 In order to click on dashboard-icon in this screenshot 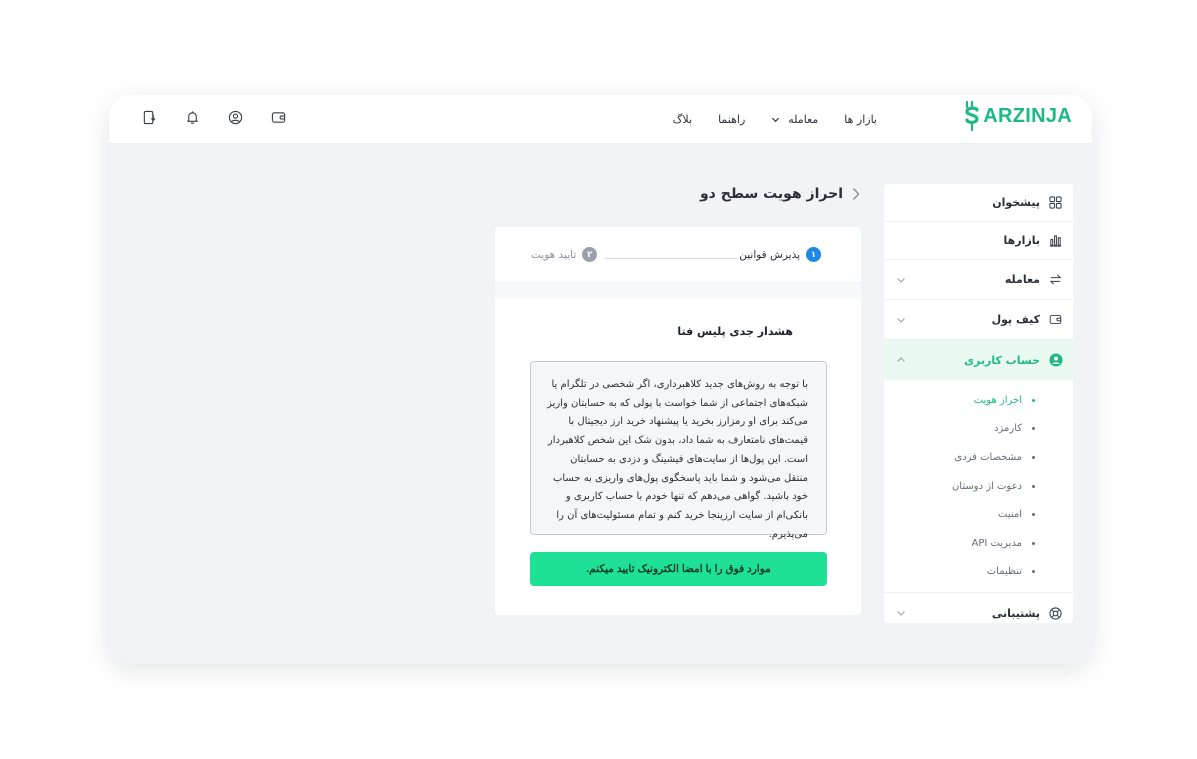, I will do `click(1055, 202)`.